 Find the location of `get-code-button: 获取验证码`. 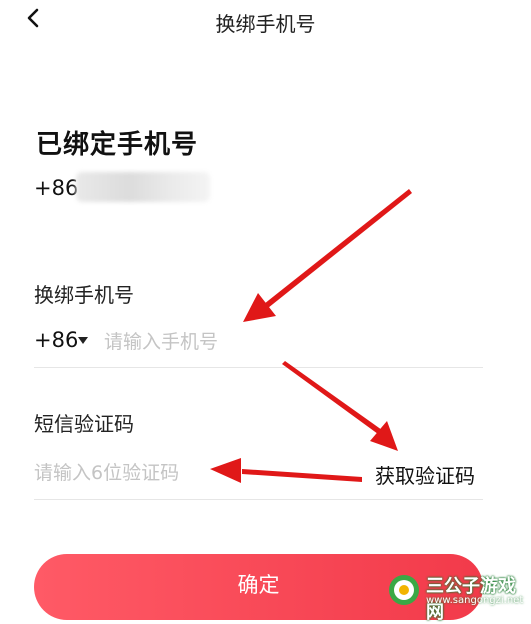

get-code-button: 获取验证码 is located at coordinates (425, 474).